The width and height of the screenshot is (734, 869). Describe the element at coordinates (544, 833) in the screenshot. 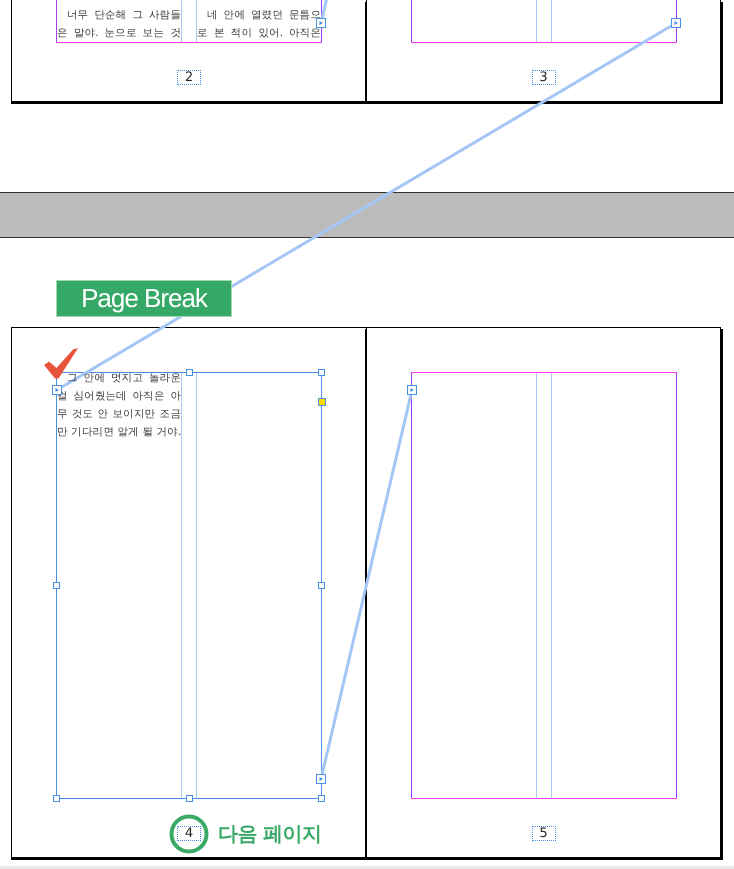

I see `page-number: 5` at that location.